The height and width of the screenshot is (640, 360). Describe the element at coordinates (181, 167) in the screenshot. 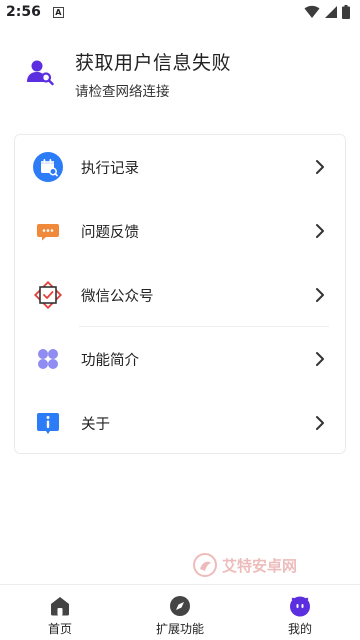

I see `menu-item-execution-record: 执行记录` at that location.